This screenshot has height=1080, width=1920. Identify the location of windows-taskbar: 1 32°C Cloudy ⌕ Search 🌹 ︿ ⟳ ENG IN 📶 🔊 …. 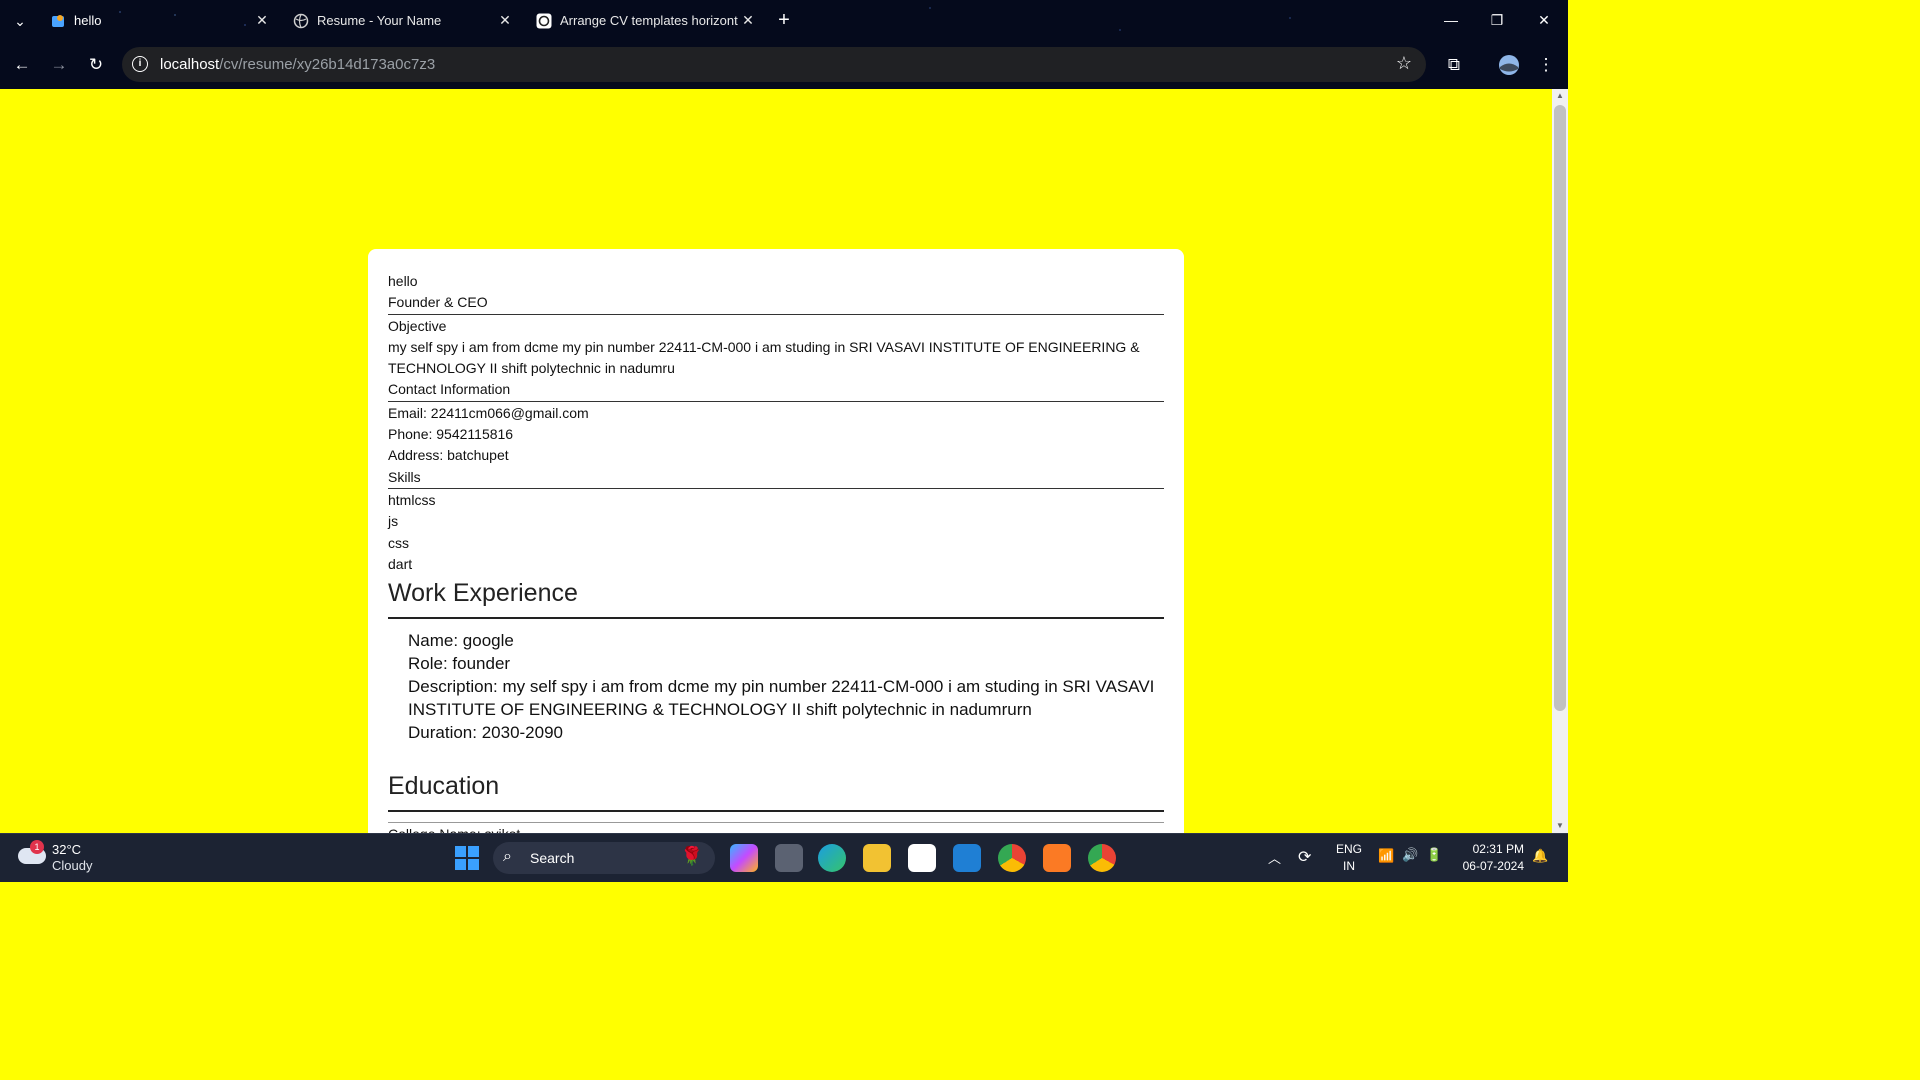
(784, 857).